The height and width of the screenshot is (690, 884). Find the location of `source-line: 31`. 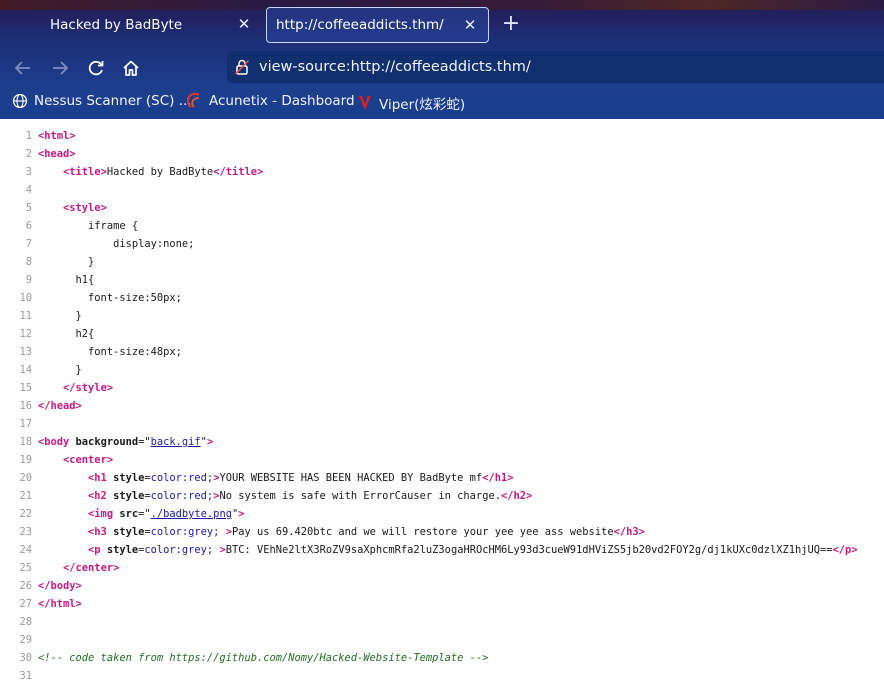

source-line: 31 is located at coordinates (19, 676).